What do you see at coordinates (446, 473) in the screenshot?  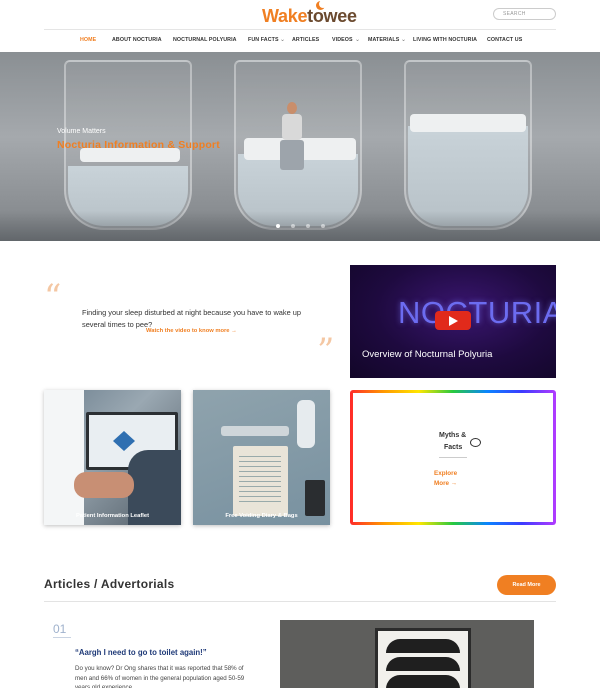 I see `explore-line1: Explore` at bounding box center [446, 473].